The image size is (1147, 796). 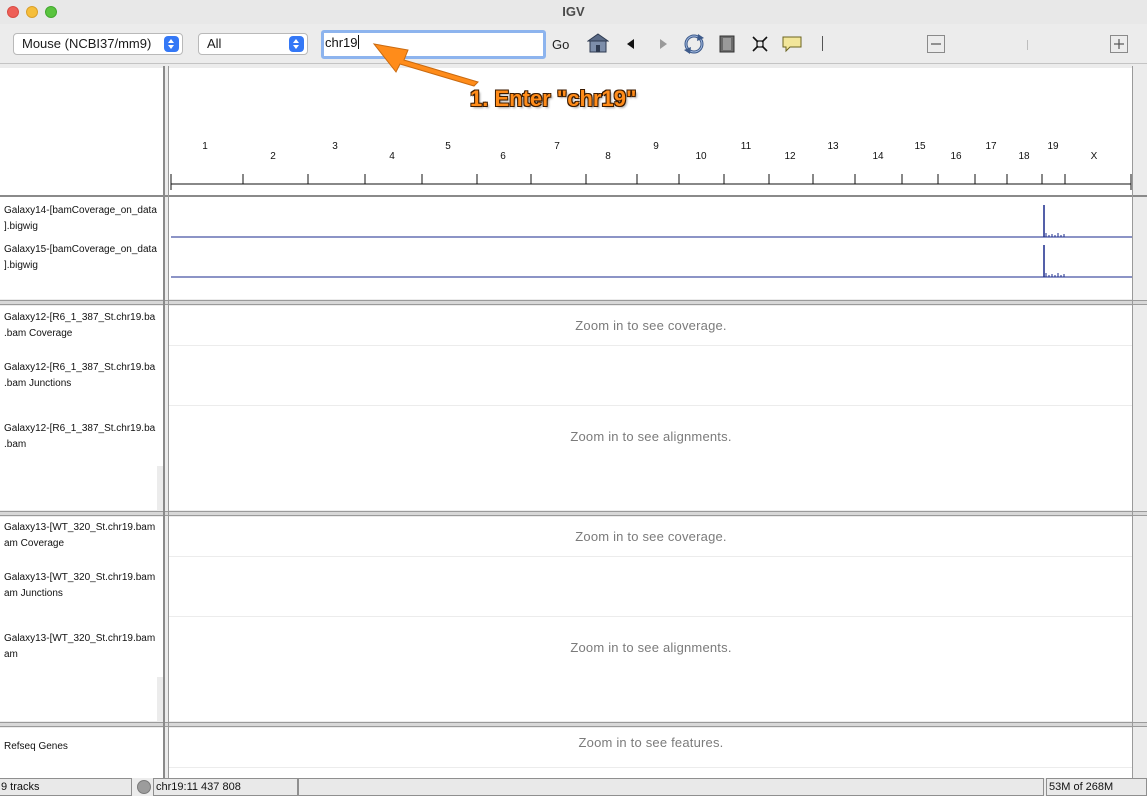 I want to click on chromosome-label-1: 1, so click(x=205, y=146).